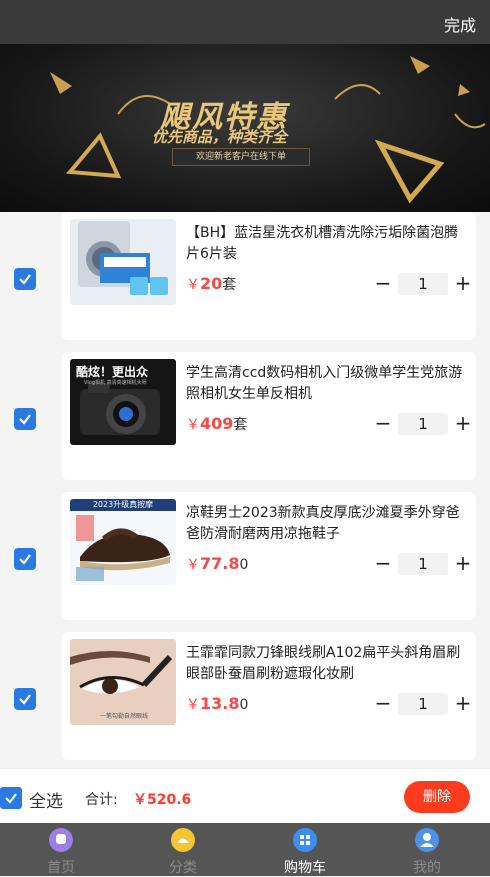  I want to click on tab-home: 首页, so click(61, 849).